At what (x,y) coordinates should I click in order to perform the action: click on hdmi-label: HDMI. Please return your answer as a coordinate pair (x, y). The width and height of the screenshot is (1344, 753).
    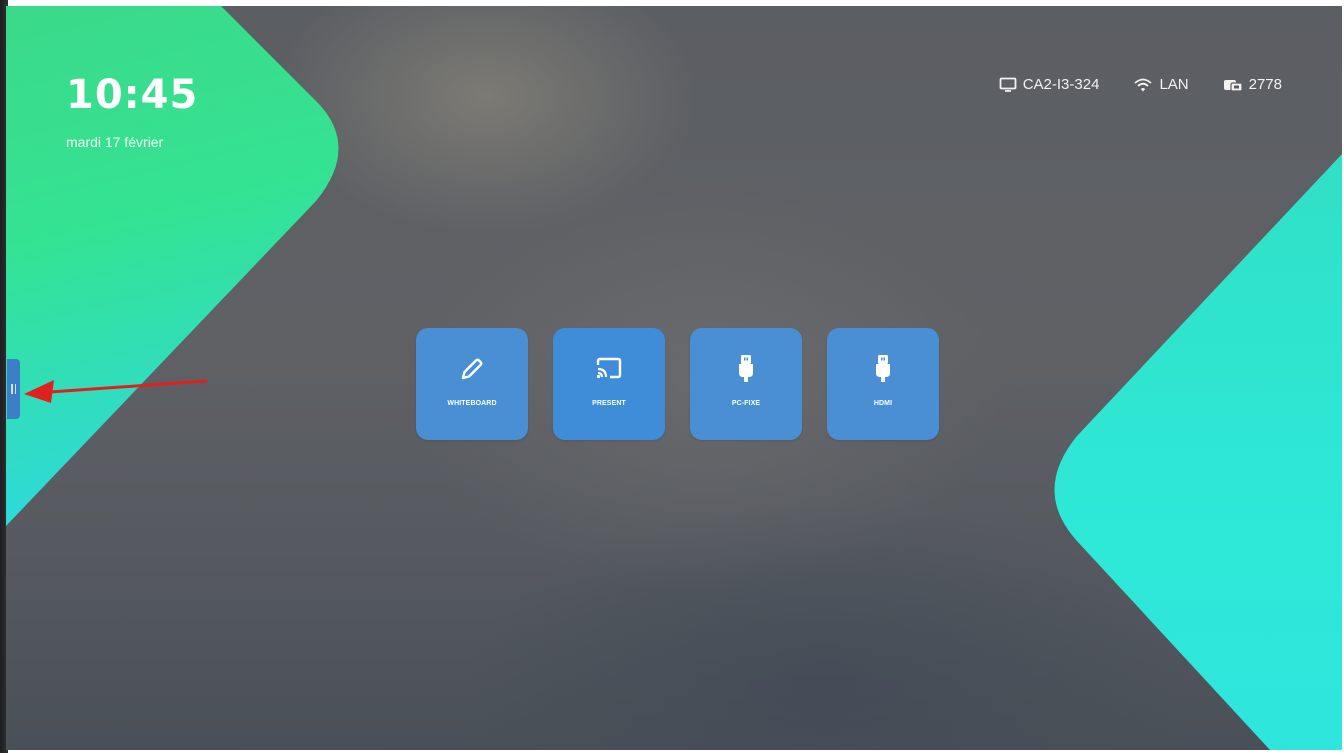
    Looking at the image, I should click on (883, 403).